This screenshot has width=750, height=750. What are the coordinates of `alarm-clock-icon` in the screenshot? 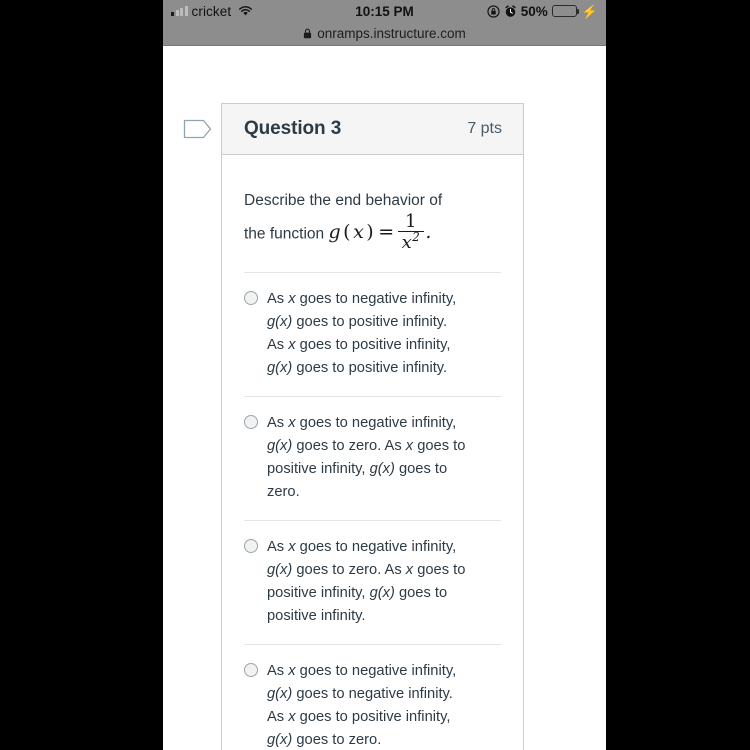 It's located at (510, 11).